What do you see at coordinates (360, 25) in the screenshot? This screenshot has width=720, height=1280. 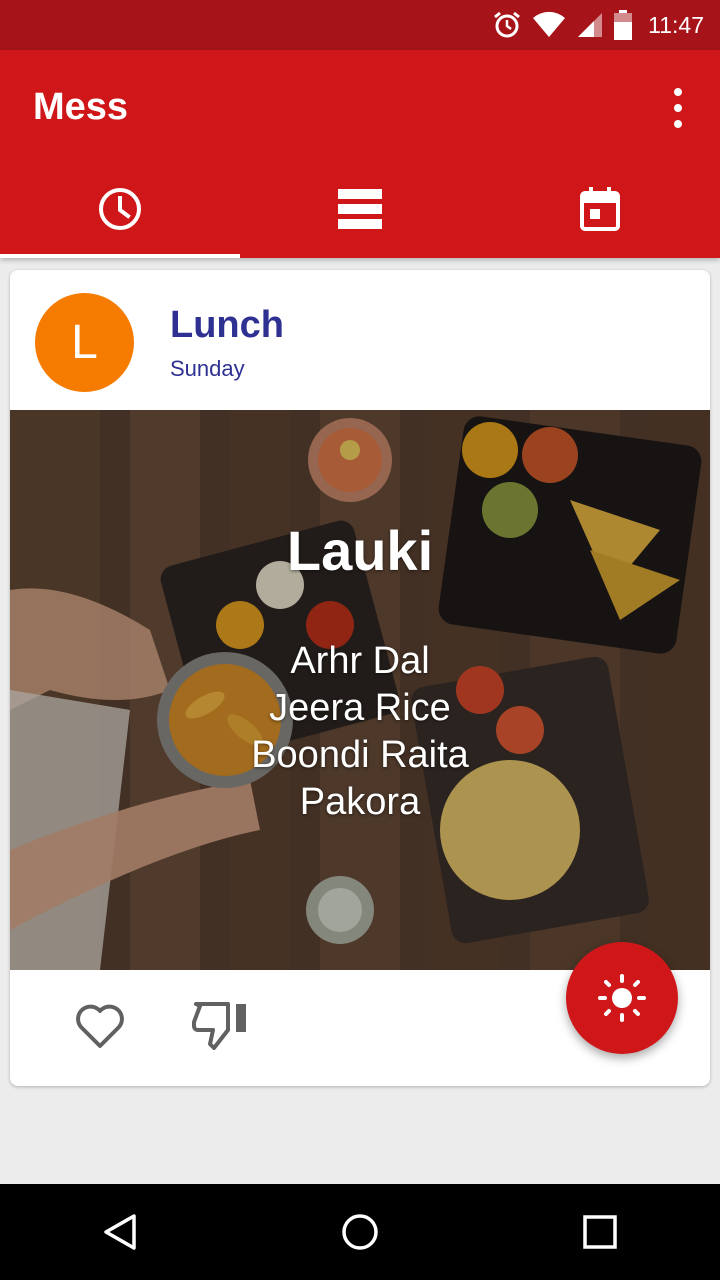 I see `status-bar: 11:47` at bounding box center [360, 25].